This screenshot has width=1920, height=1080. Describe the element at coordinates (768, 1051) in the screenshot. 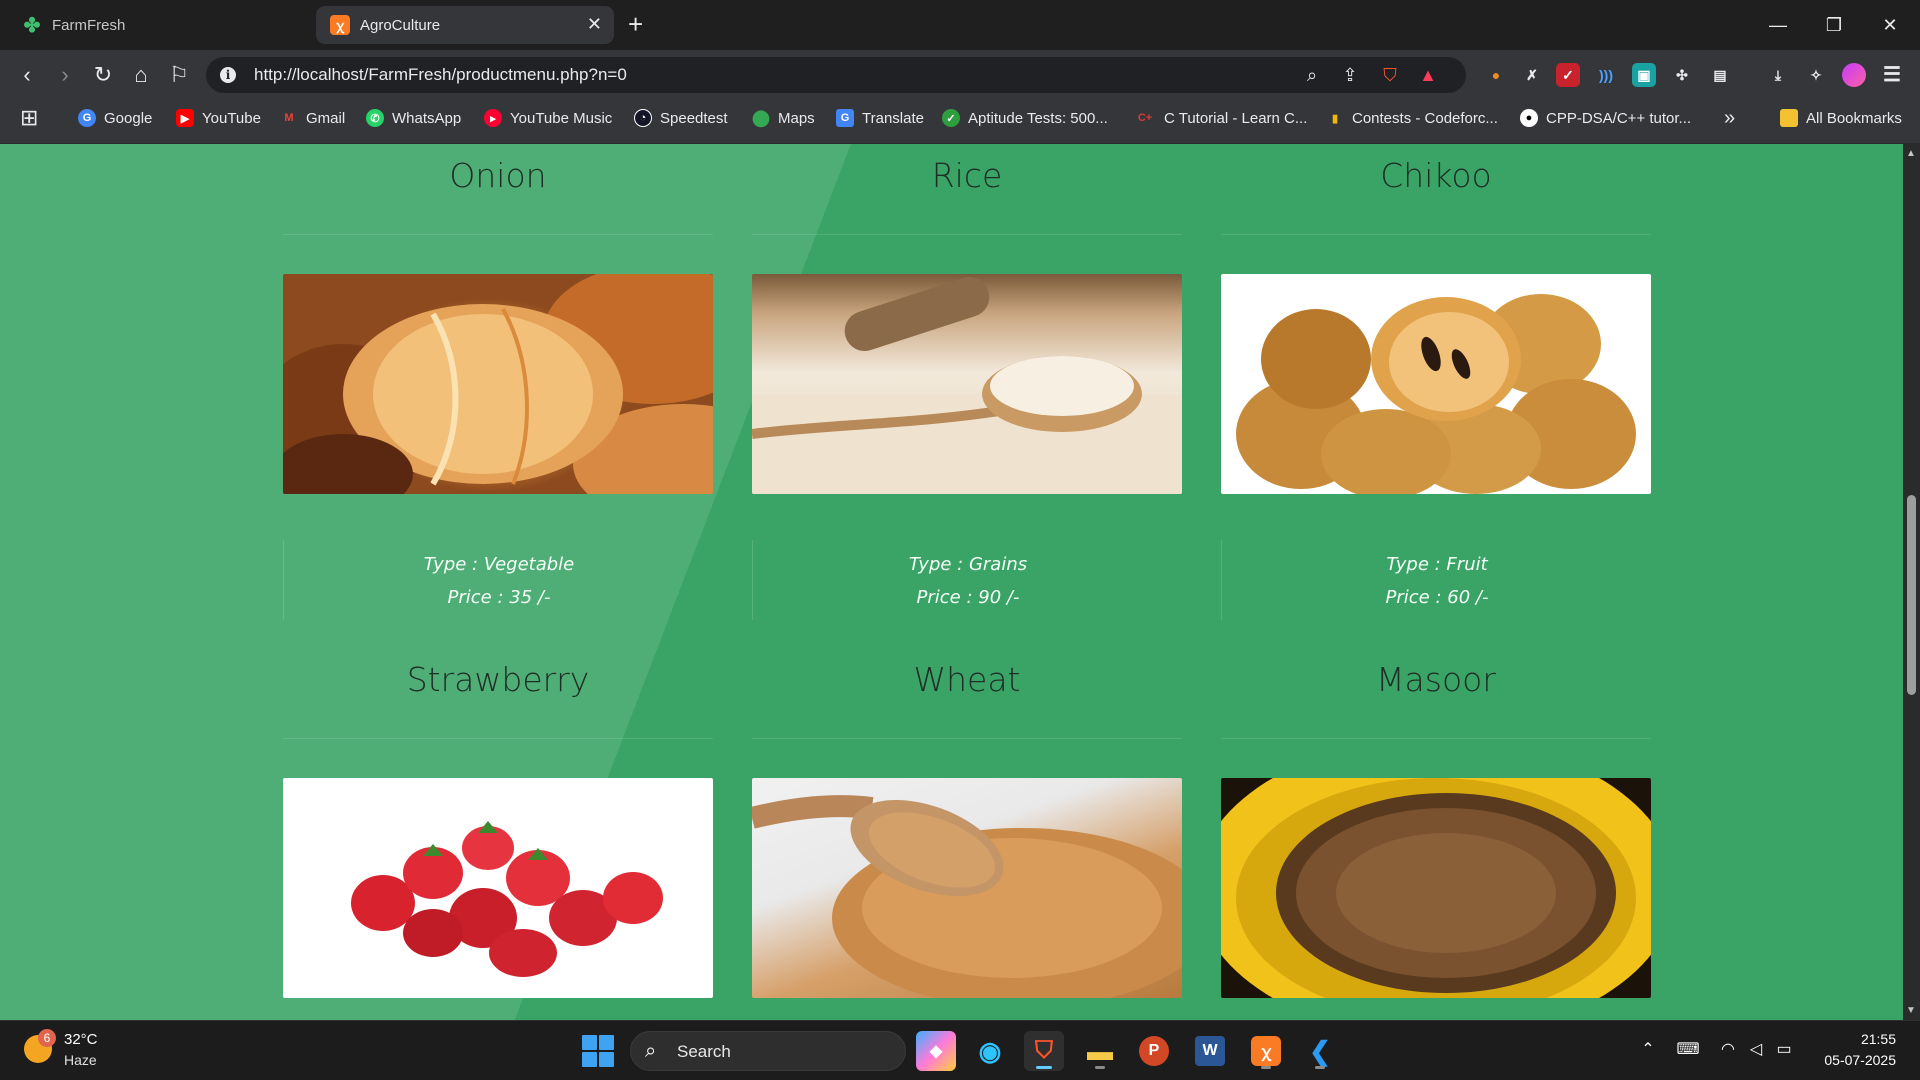

I see `taskbar-search: ⌕ Search` at that location.